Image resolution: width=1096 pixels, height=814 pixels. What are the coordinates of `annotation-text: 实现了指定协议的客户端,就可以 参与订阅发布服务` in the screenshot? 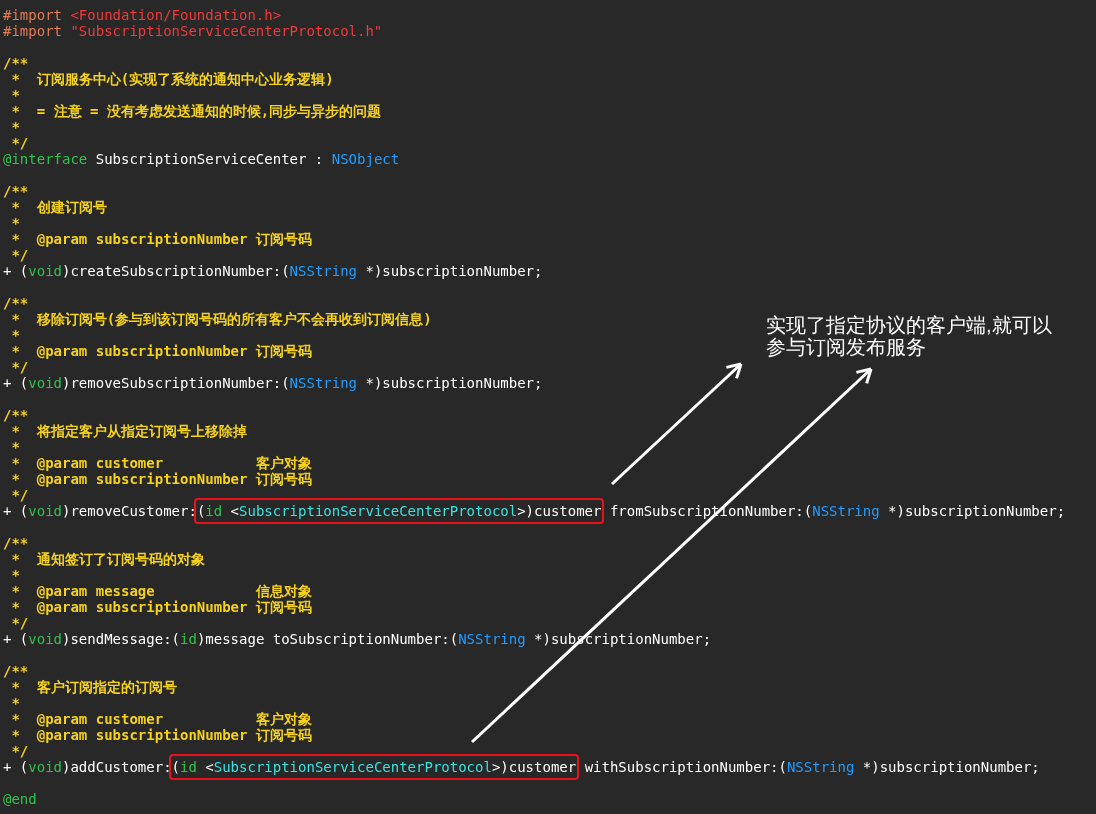 It's located at (909, 336).